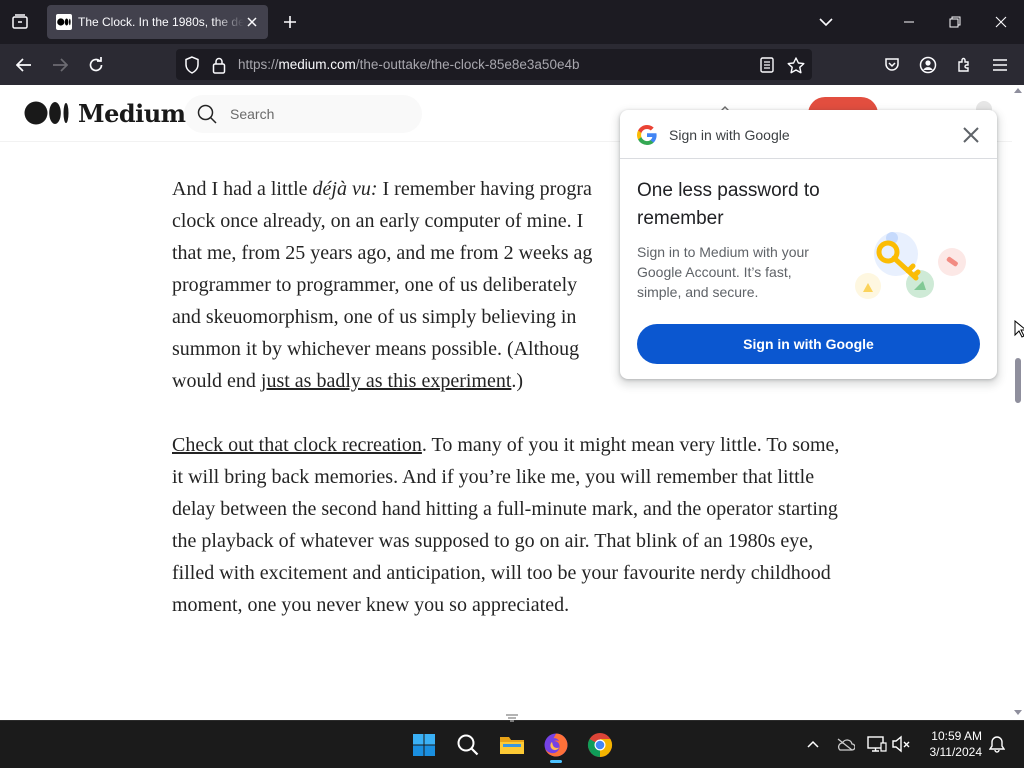  I want to click on active-app-indicator, so click(556, 761).